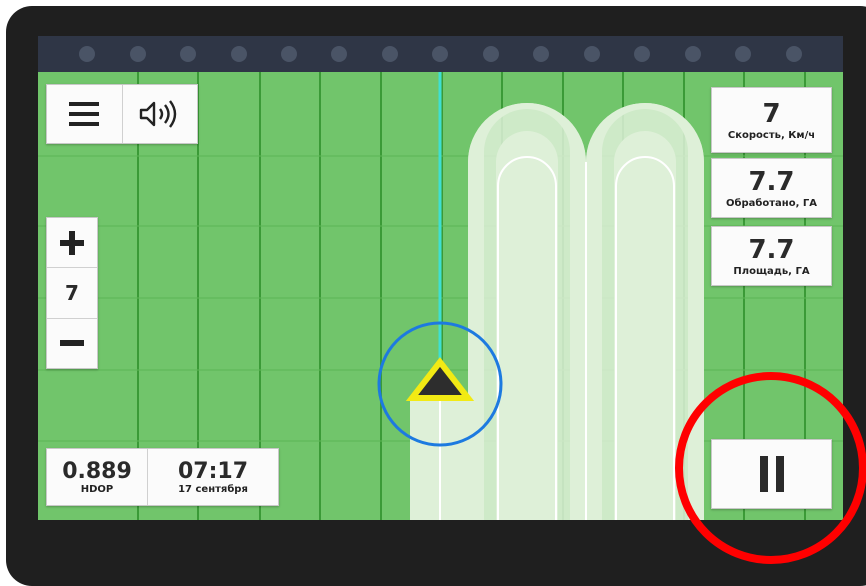  I want to click on clock-time: 07:17, so click(213, 471).